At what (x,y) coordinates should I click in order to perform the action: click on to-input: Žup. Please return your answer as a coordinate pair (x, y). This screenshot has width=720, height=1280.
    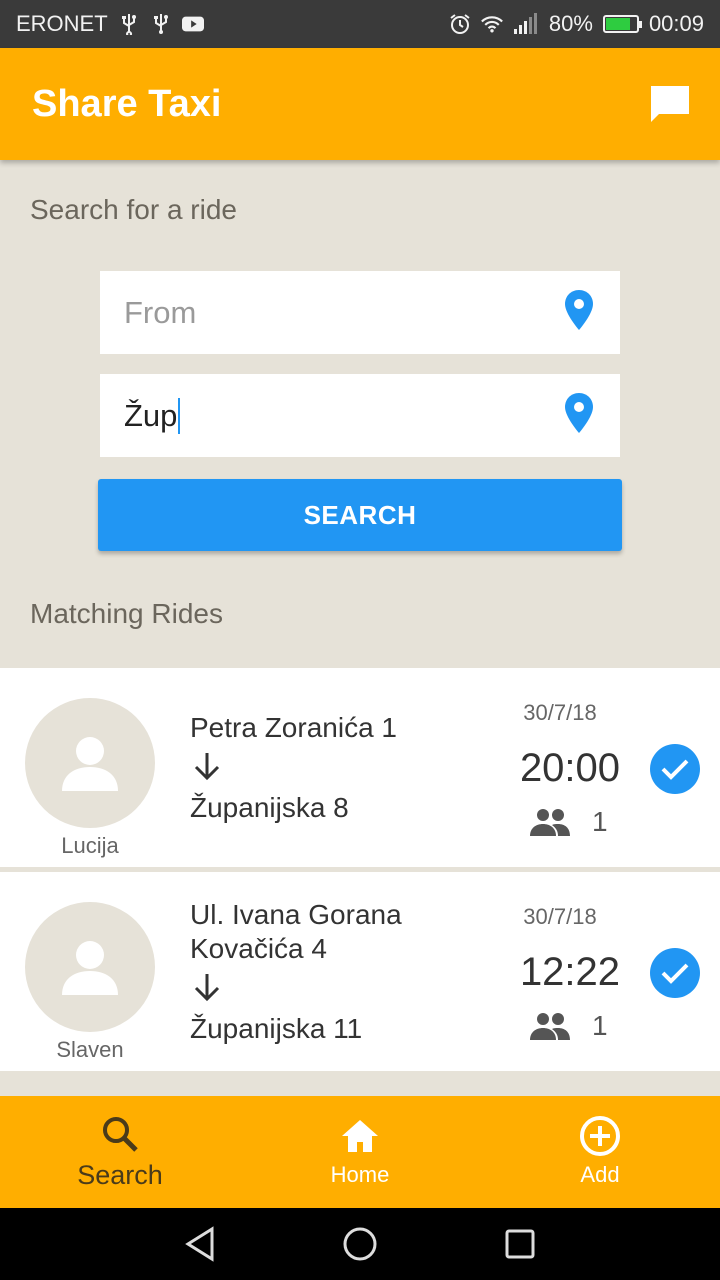
    Looking at the image, I should click on (324, 415).